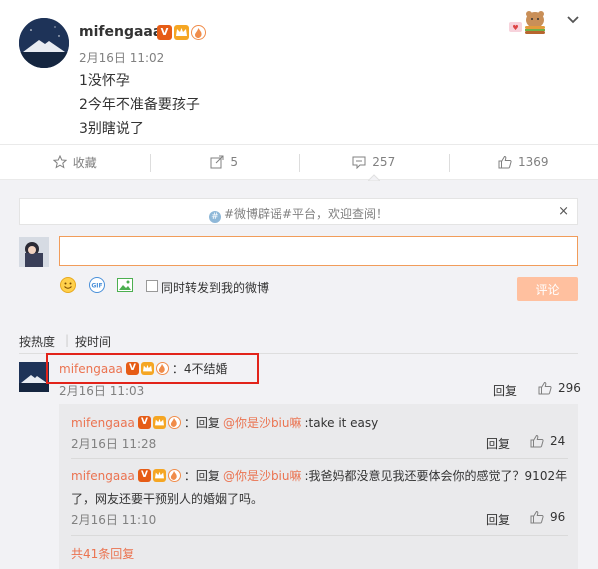  I want to click on action-bar: 收藏 5 257 1369, so click(299, 162).